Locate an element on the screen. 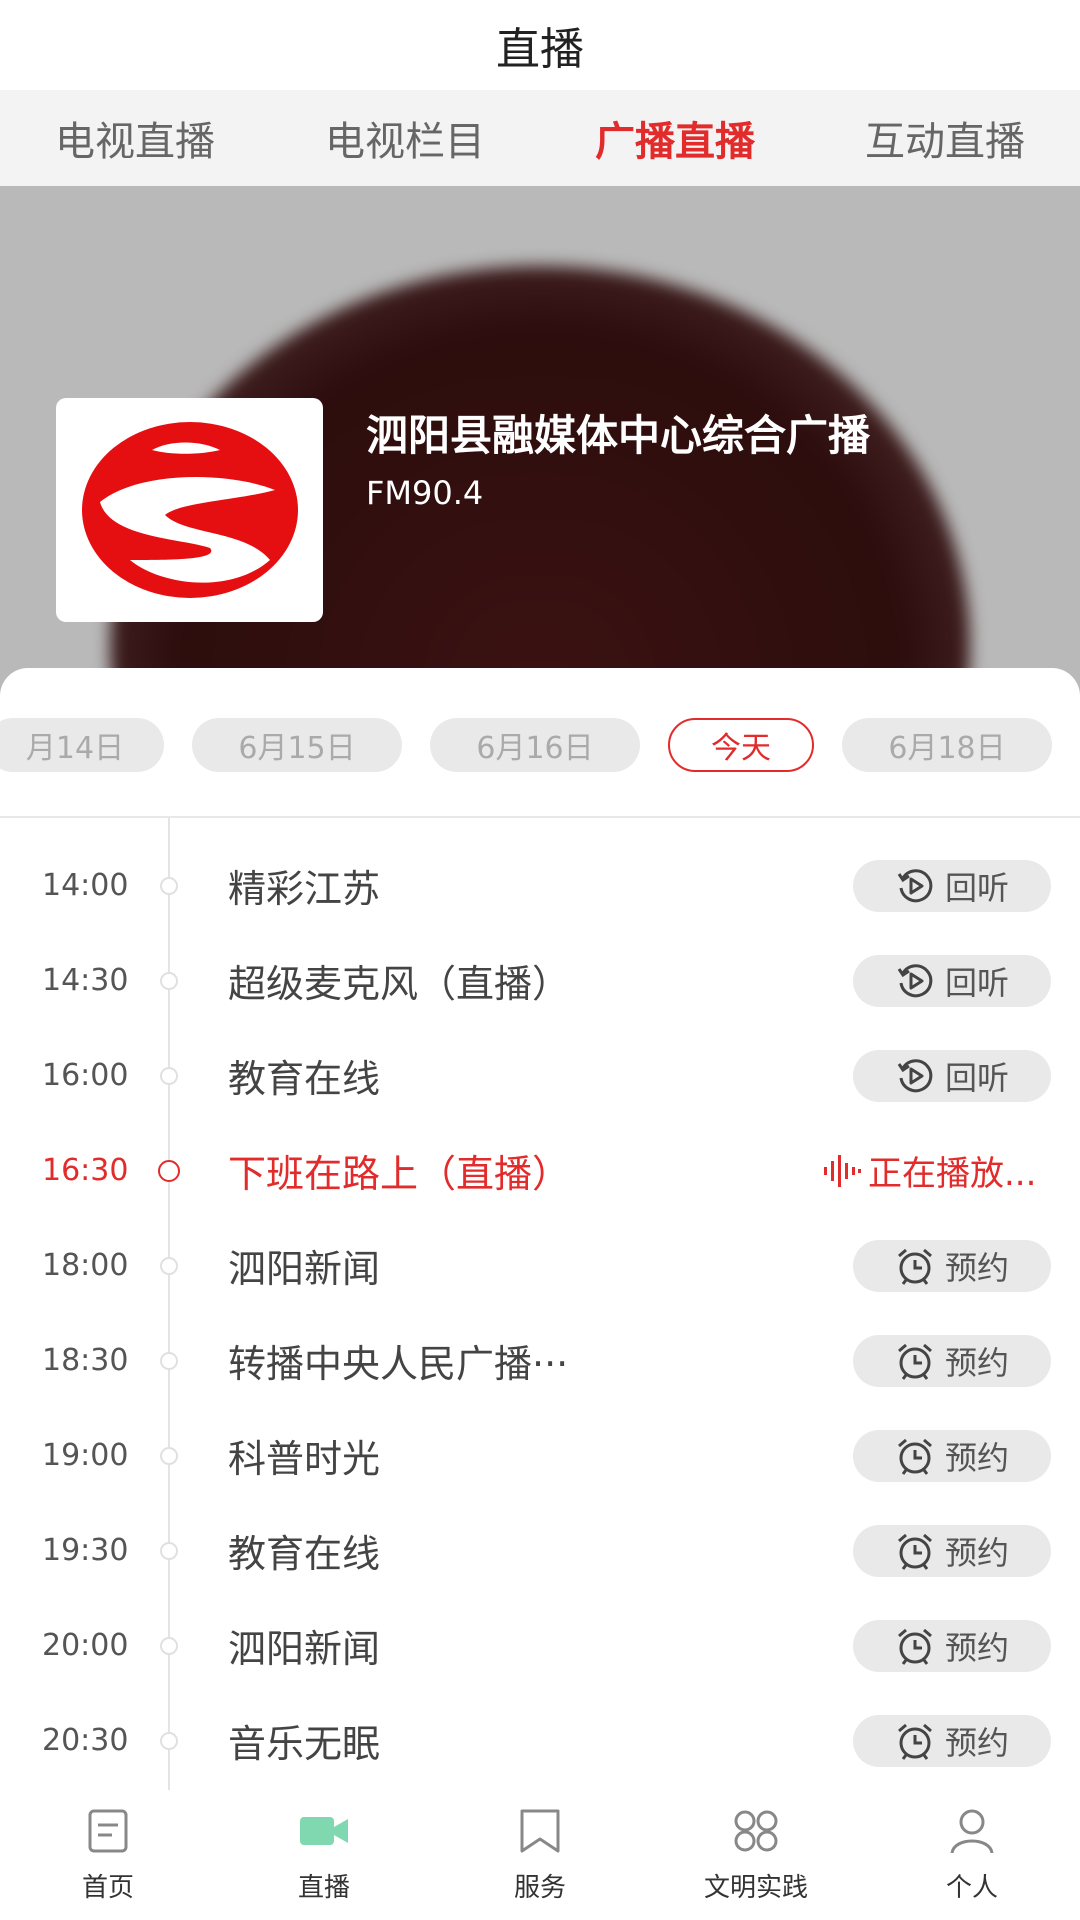 Image resolution: width=1080 pixels, height=1920 pixels. page-title: 直播 is located at coordinates (540, 49).